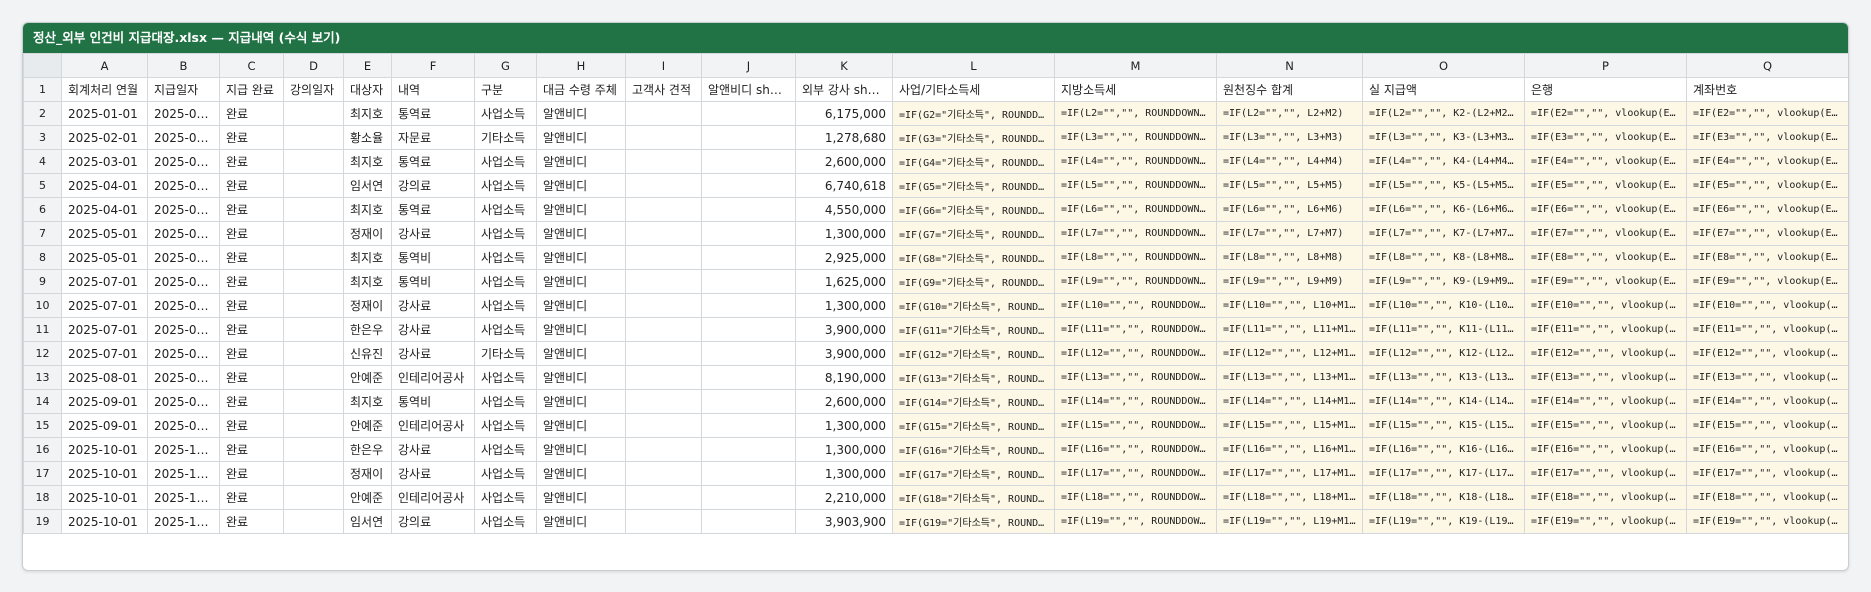 This screenshot has width=1871, height=592. What do you see at coordinates (505, 353) in the screenshot?
I see `data-cell: 기타소득` at bounding box center [505, 353].